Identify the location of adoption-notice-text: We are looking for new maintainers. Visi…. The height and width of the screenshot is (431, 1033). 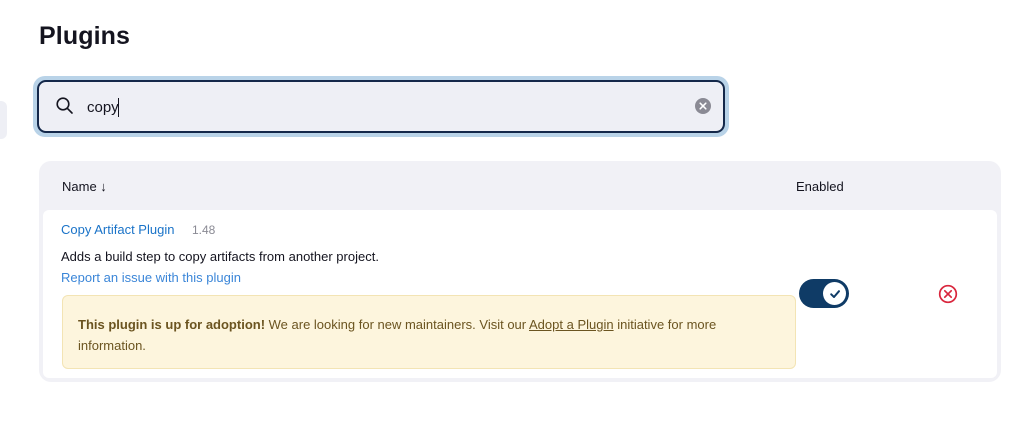
(397, 324).